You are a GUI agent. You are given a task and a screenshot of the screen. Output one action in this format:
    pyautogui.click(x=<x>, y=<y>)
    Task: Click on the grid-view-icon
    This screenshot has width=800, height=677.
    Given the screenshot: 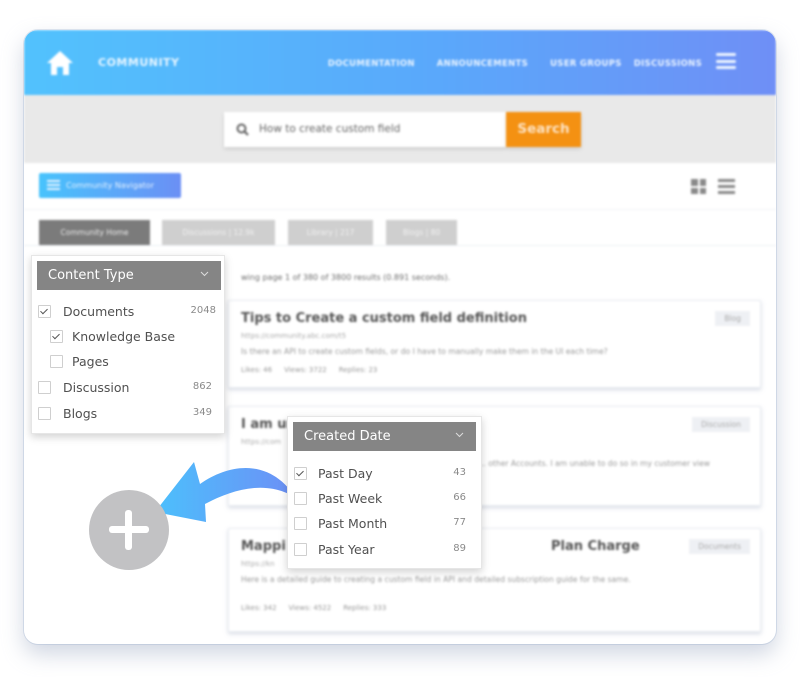 What is the action you would take?
    pyautogui.click(x=698, y=186)
    